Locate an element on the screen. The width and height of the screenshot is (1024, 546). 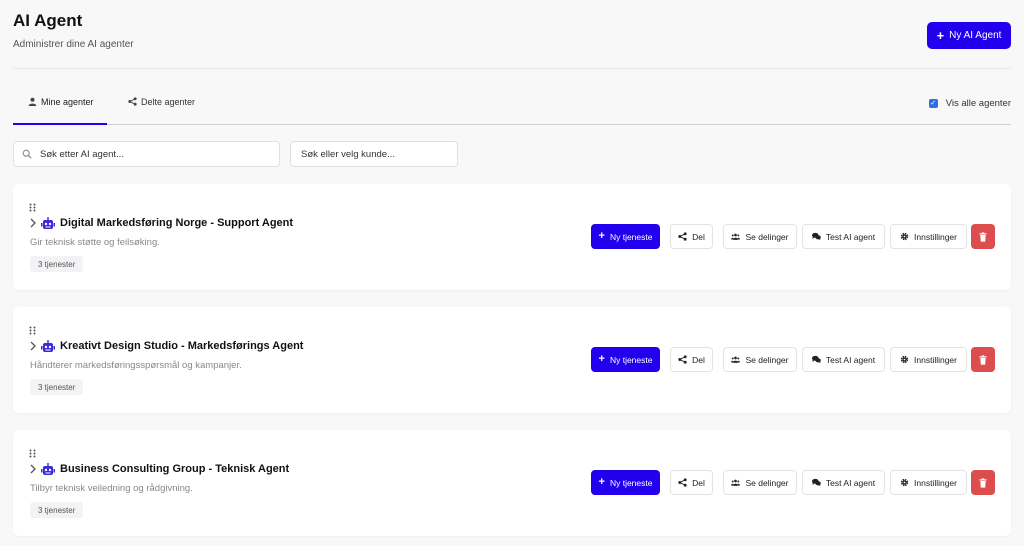
new-agent-label: Ny AI Agent is located at coordinates (975, 35).